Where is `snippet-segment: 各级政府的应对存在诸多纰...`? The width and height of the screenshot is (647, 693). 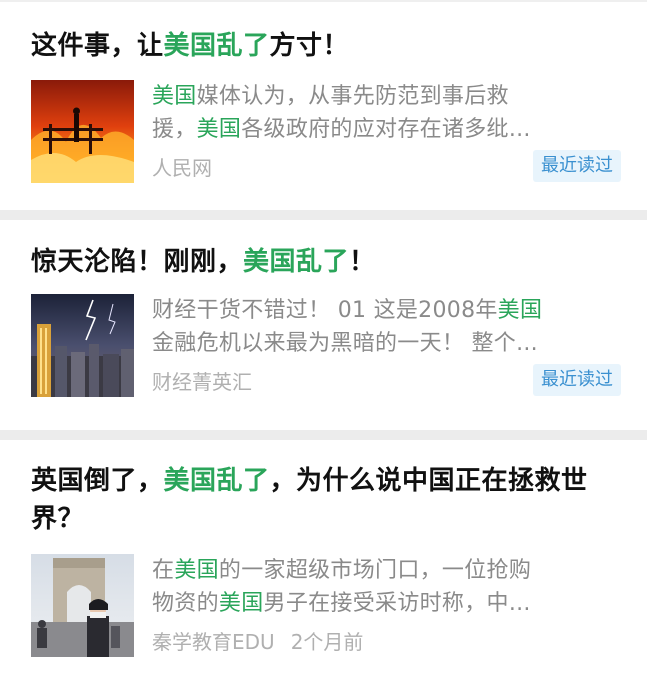 snippet-segment: 各级政府的应对存在诸多纰... is located at coordinates (386, 129).